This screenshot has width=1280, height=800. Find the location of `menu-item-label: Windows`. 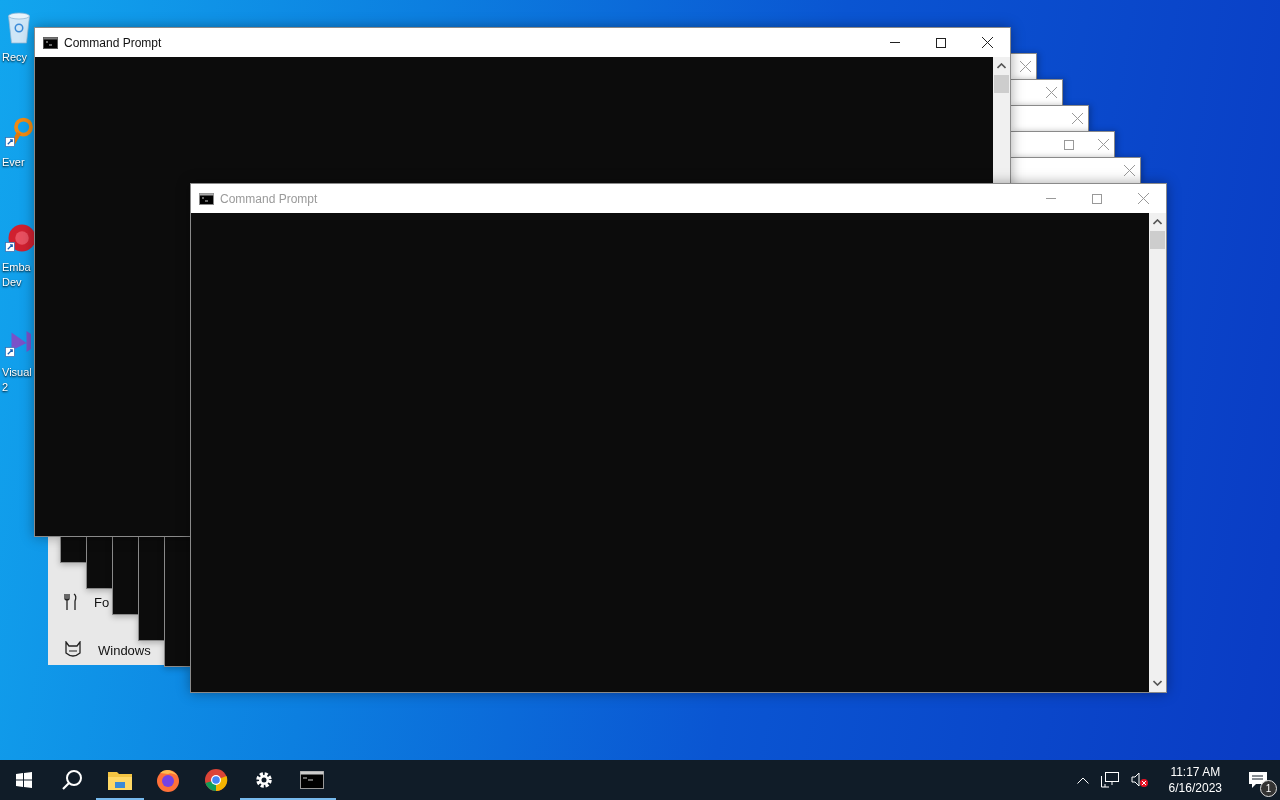

menu-item-label: Windows is located at coordinates (124, 650).